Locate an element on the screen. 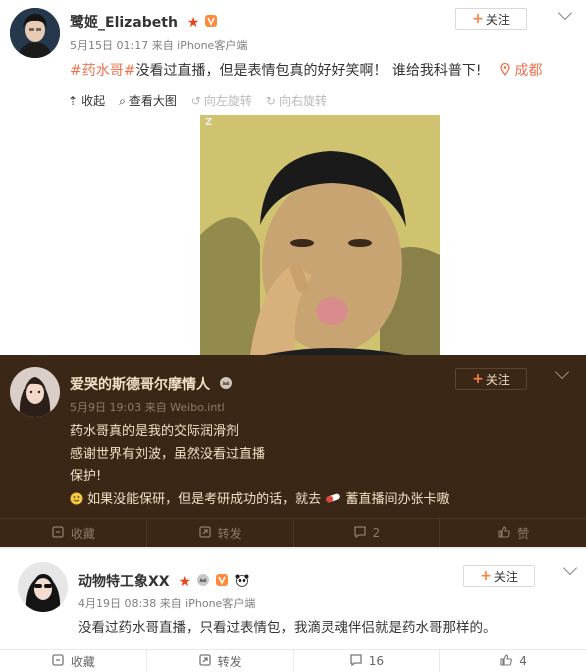  username: 鹭姬_Elizabeth is located at coordinates (124, 23).